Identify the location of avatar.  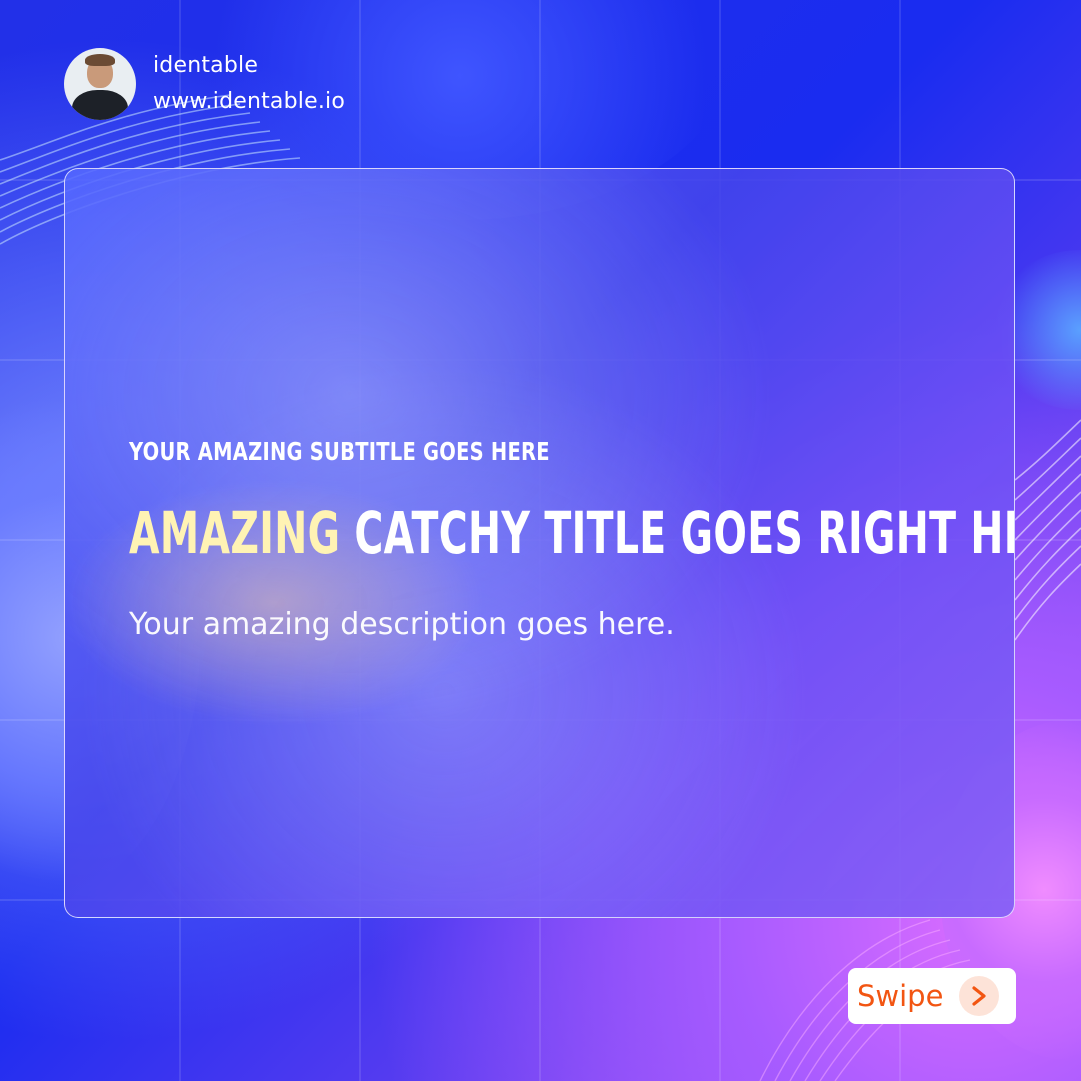
(100, 84).